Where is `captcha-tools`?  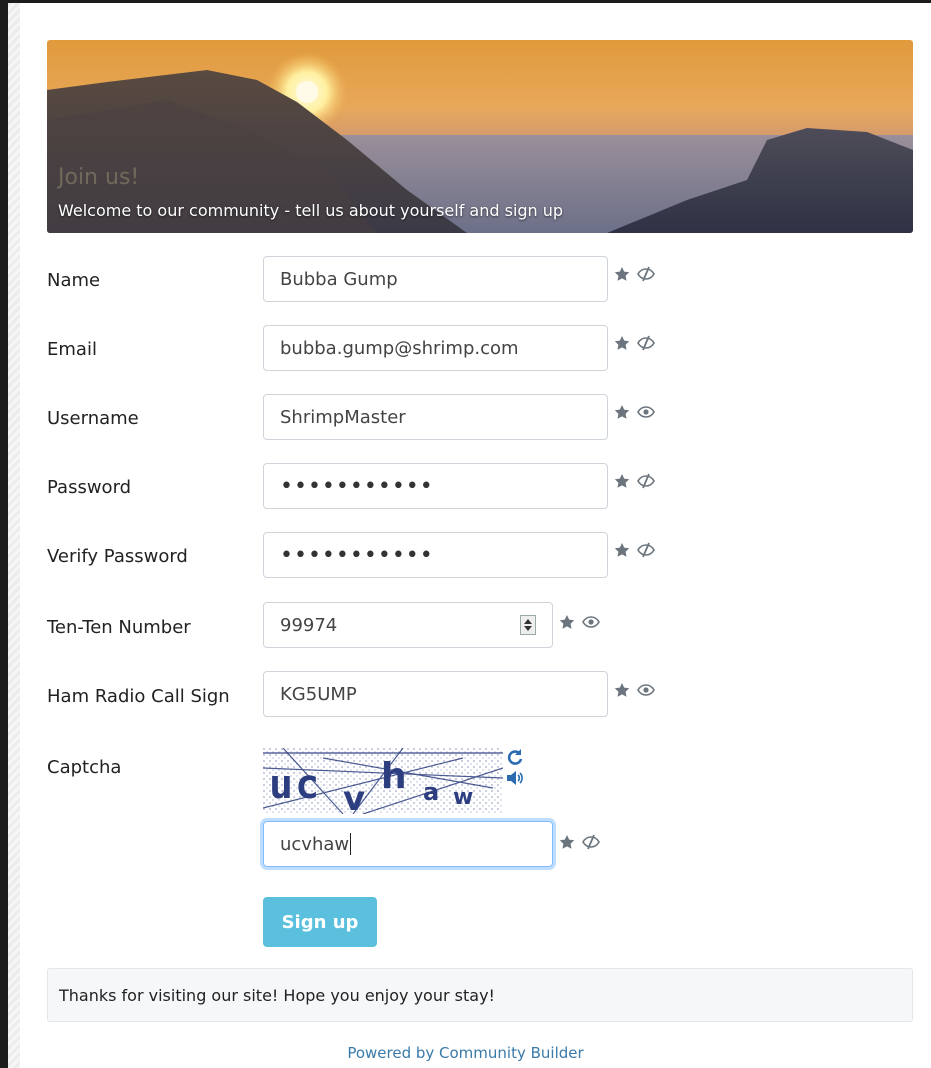 captcha-tools is located at coordinates (515, 767).